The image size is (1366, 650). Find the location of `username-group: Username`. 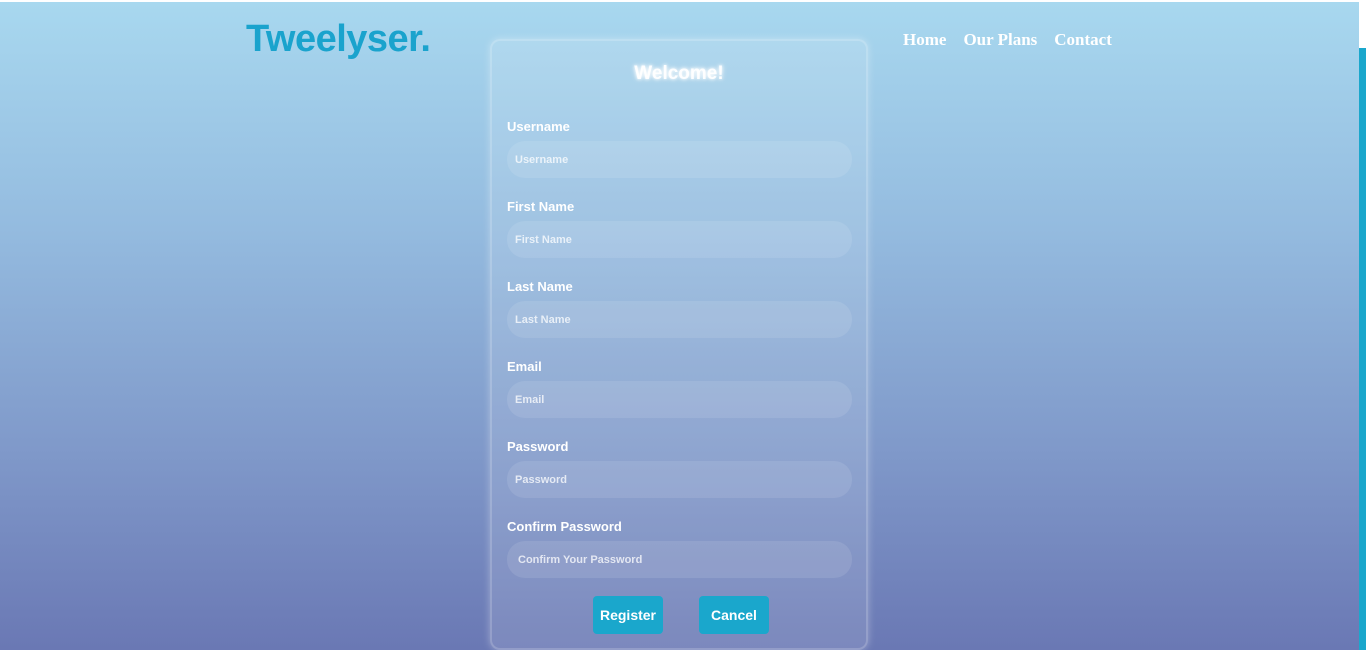

username-group: Username is located at coordinates (679, 148).